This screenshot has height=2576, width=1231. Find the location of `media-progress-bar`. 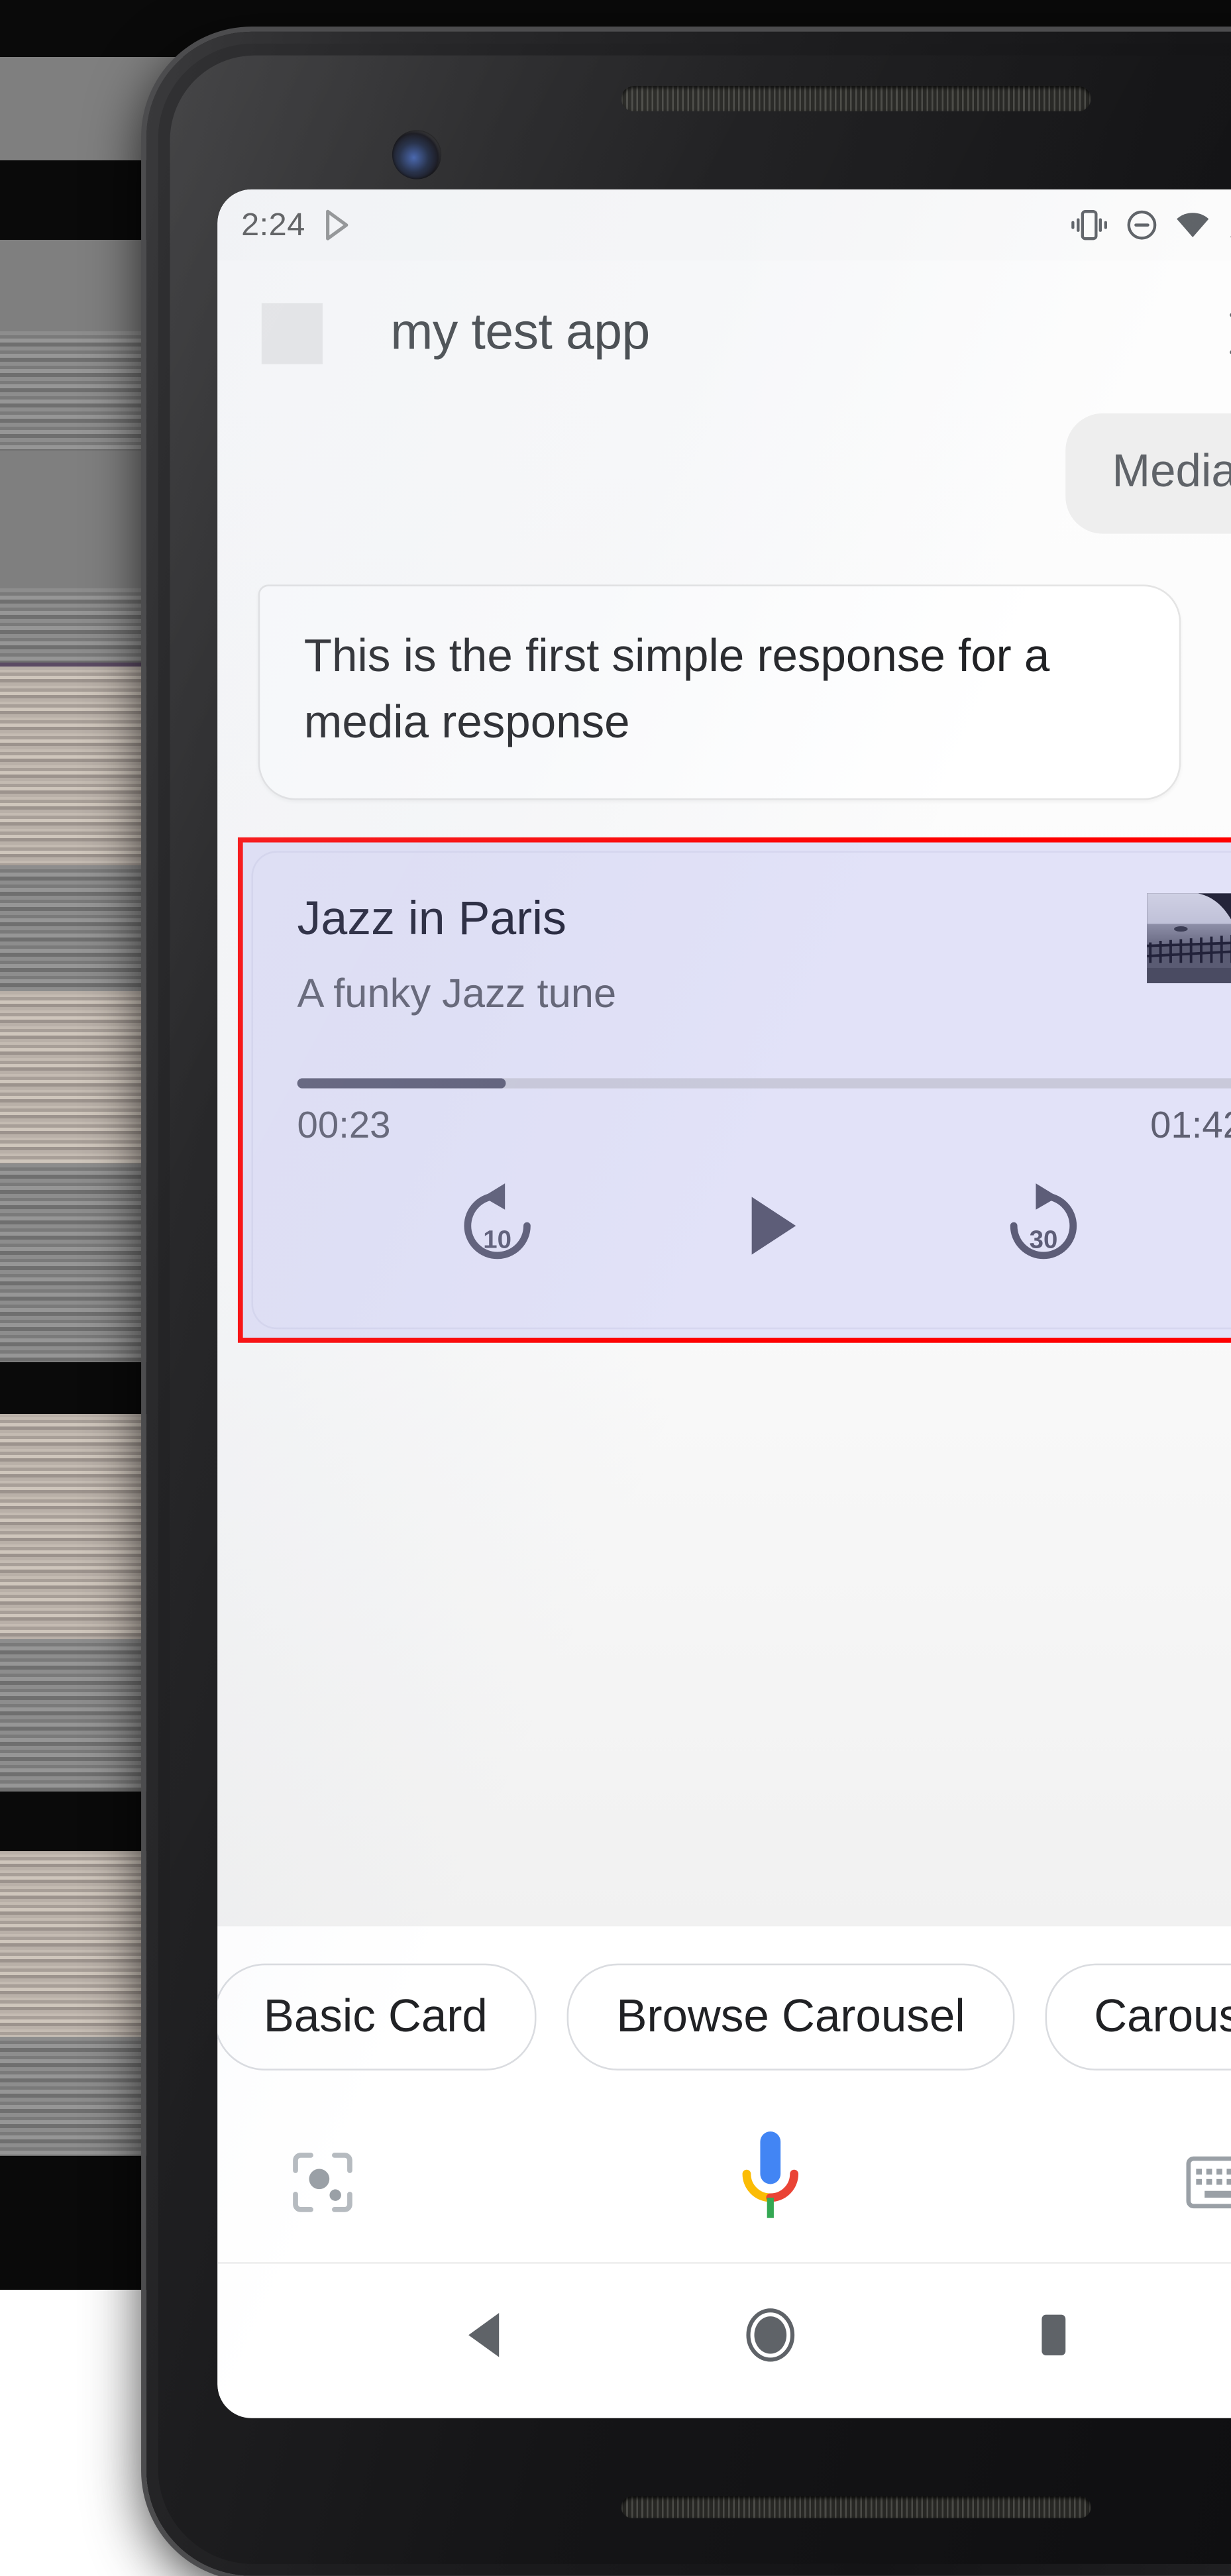

media-progress-bar is located at coordinates (764, 1083).